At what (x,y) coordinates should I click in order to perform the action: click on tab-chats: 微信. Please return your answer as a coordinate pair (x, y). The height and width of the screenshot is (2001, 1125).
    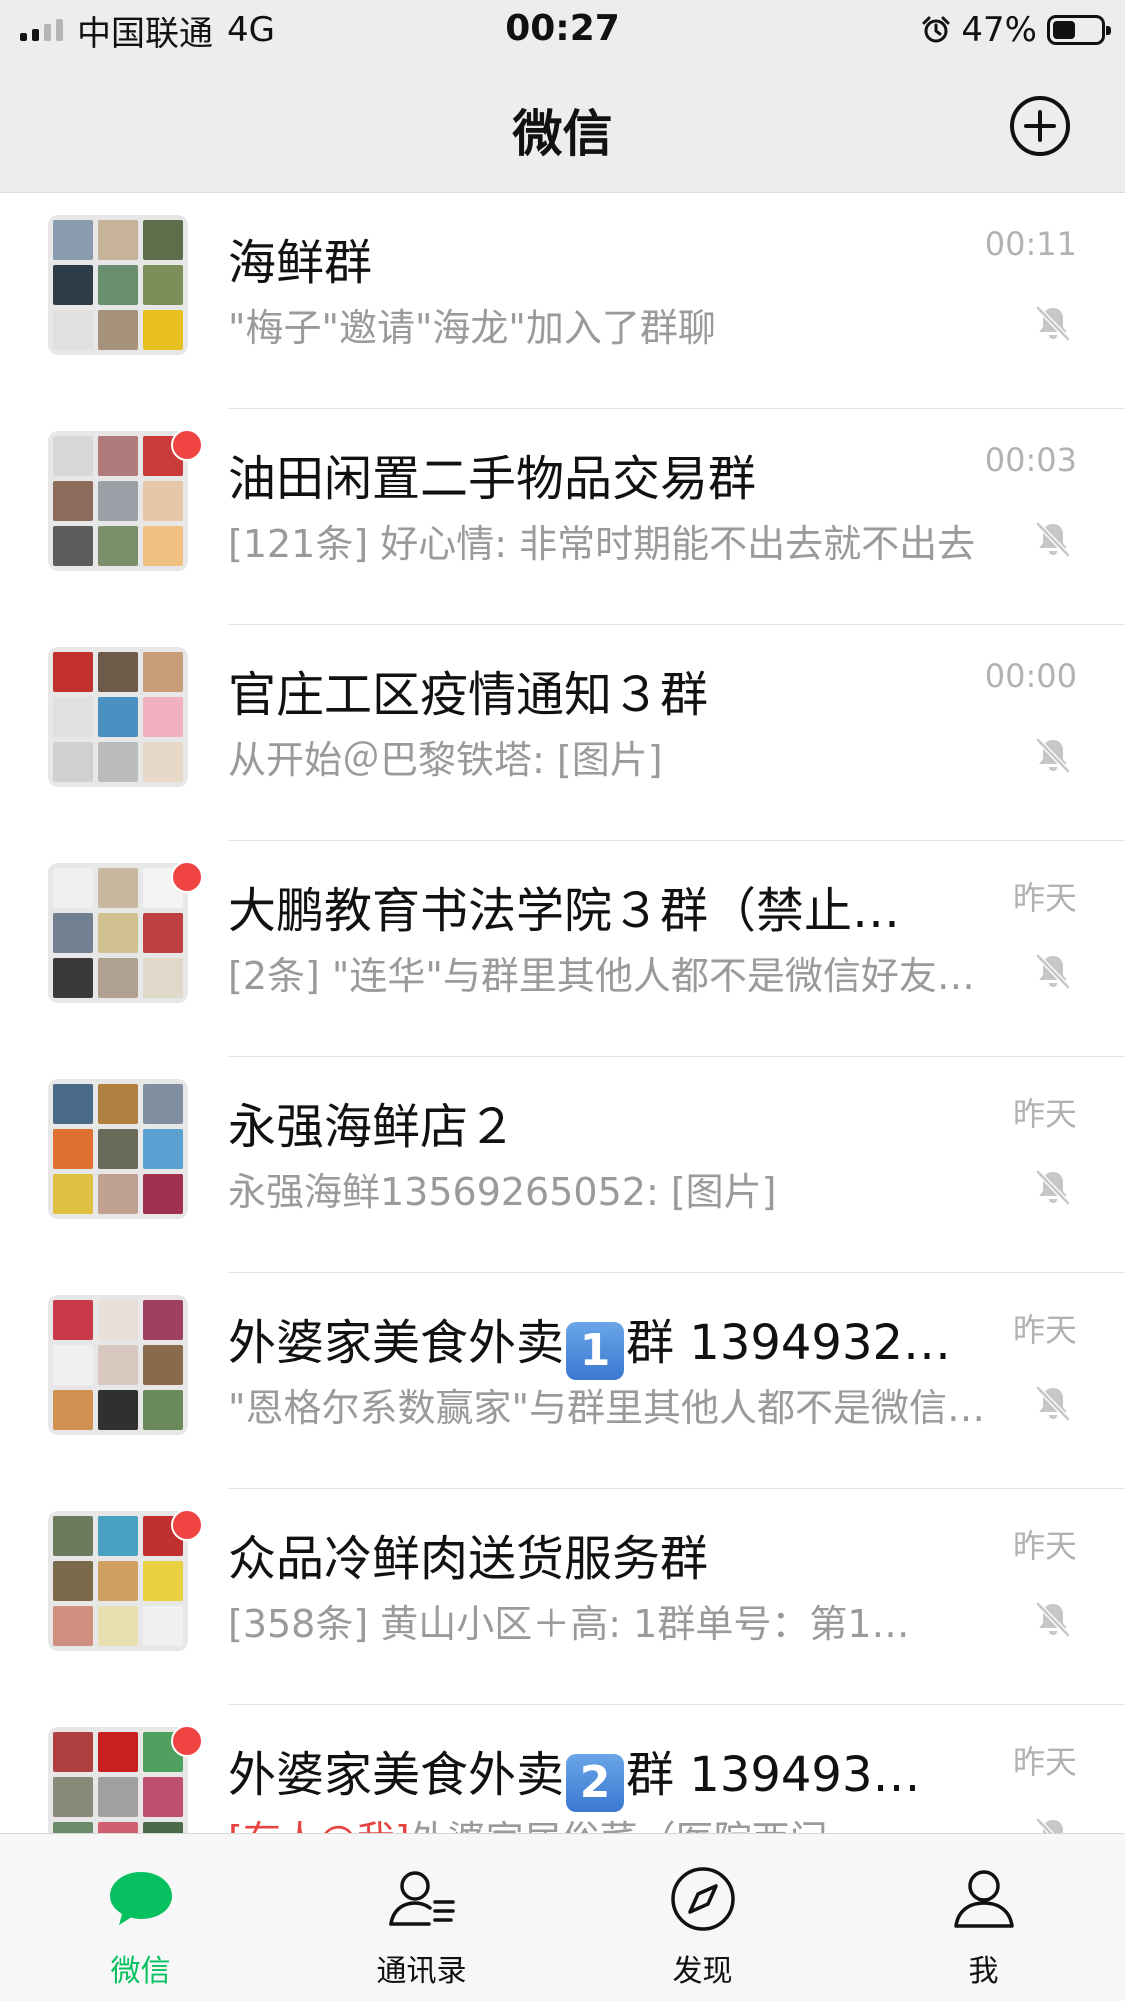
    Looking at the image, I should click on (140, 1917).